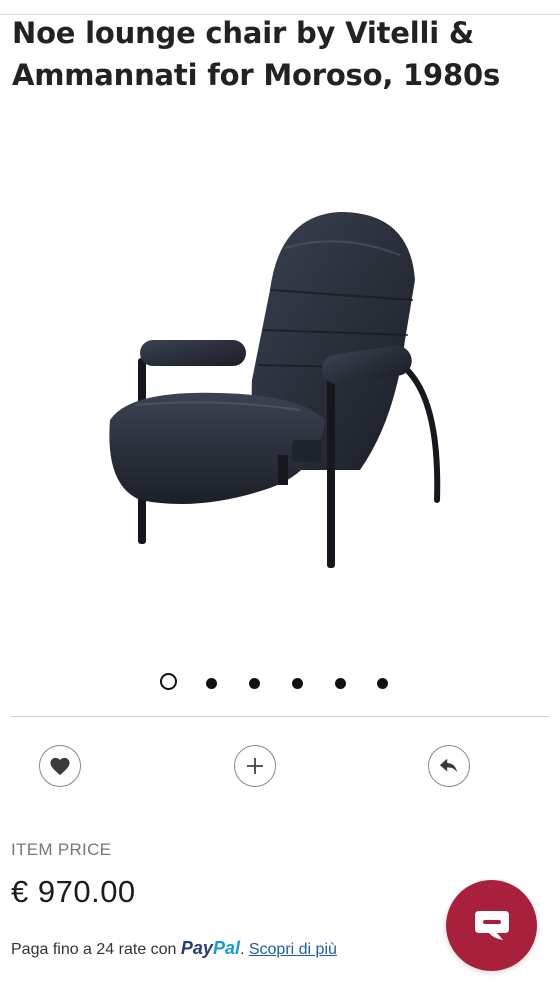  I want to click on product-title-line-1: Noe lounge chair by Vitelli &, so click(243, 33).